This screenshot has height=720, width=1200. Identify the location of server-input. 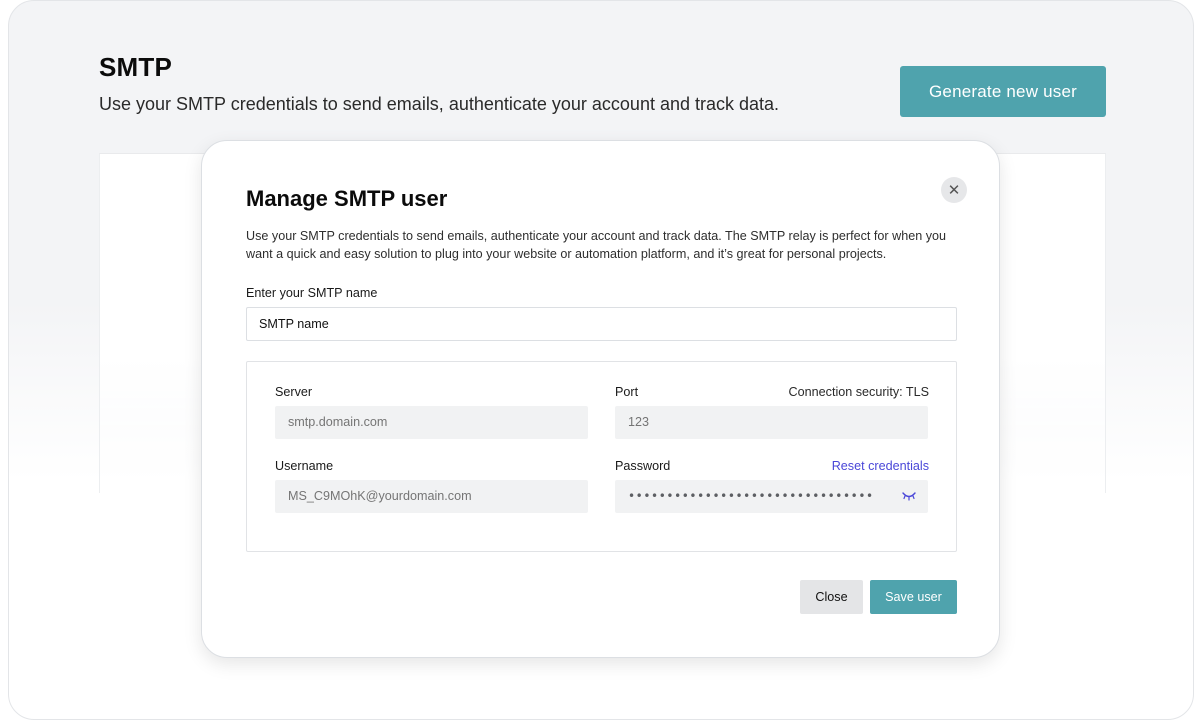
(431, 422).